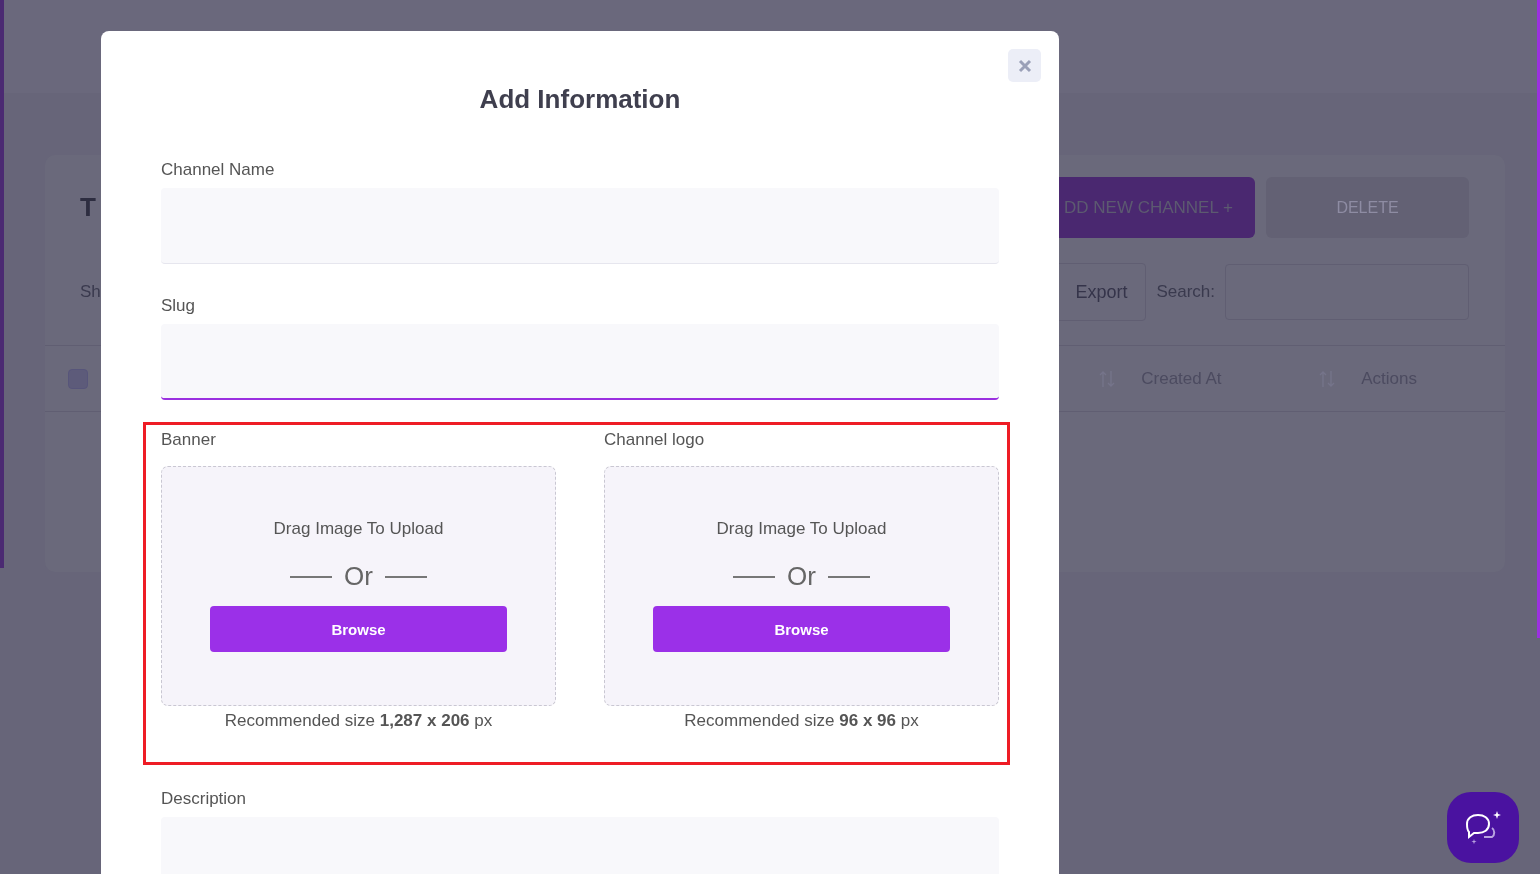 The width and height of the screenshot is (1540, 874). Describe the element at coordinates (179, 306) in the screenshot. I see `field-label: Slug` at that location.